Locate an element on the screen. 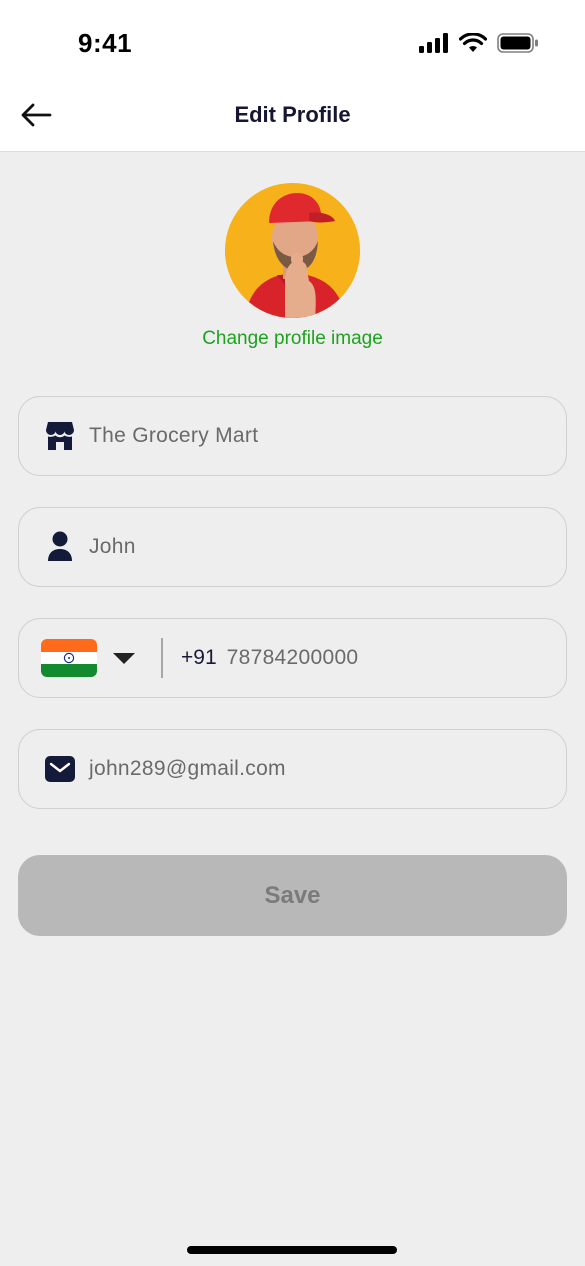 Image resolution: width=585 pixels, height=1266 pixels. store-icon is located at coordinates (60, 436).